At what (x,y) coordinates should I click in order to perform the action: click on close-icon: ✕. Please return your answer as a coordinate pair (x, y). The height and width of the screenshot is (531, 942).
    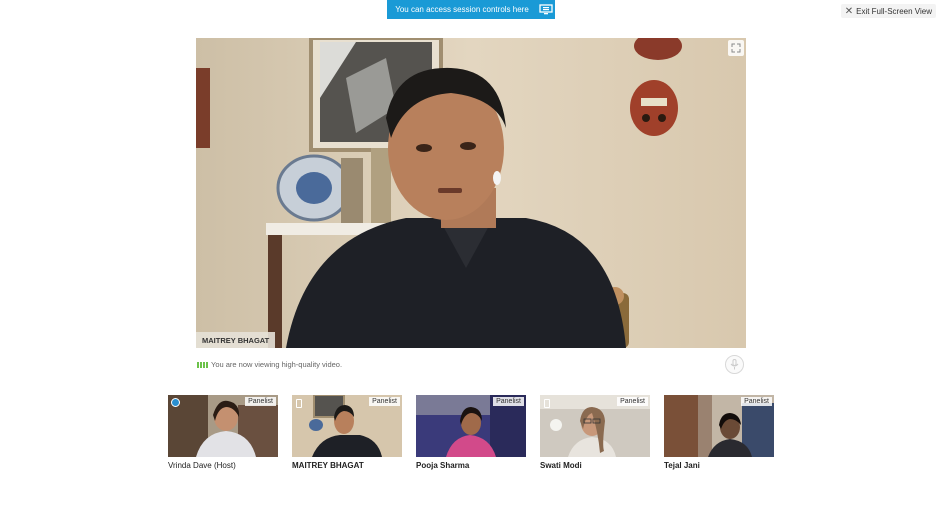
    Looking at the image, I should click on (849, 11).